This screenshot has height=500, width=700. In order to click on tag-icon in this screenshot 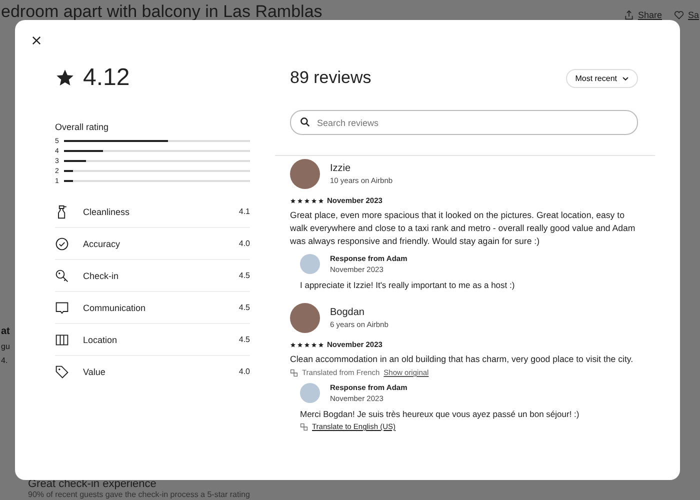, I will do `click(62, 371)`.